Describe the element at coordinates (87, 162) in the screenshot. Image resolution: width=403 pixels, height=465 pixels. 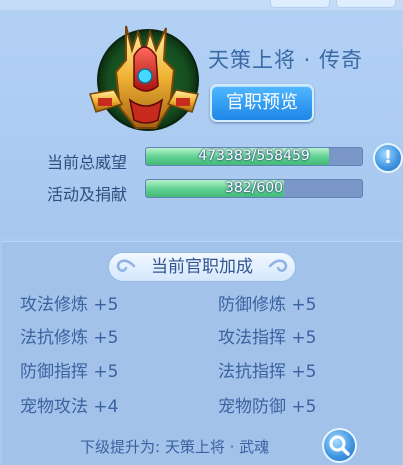
I see `prestige-label: 当前总威望` at that location.